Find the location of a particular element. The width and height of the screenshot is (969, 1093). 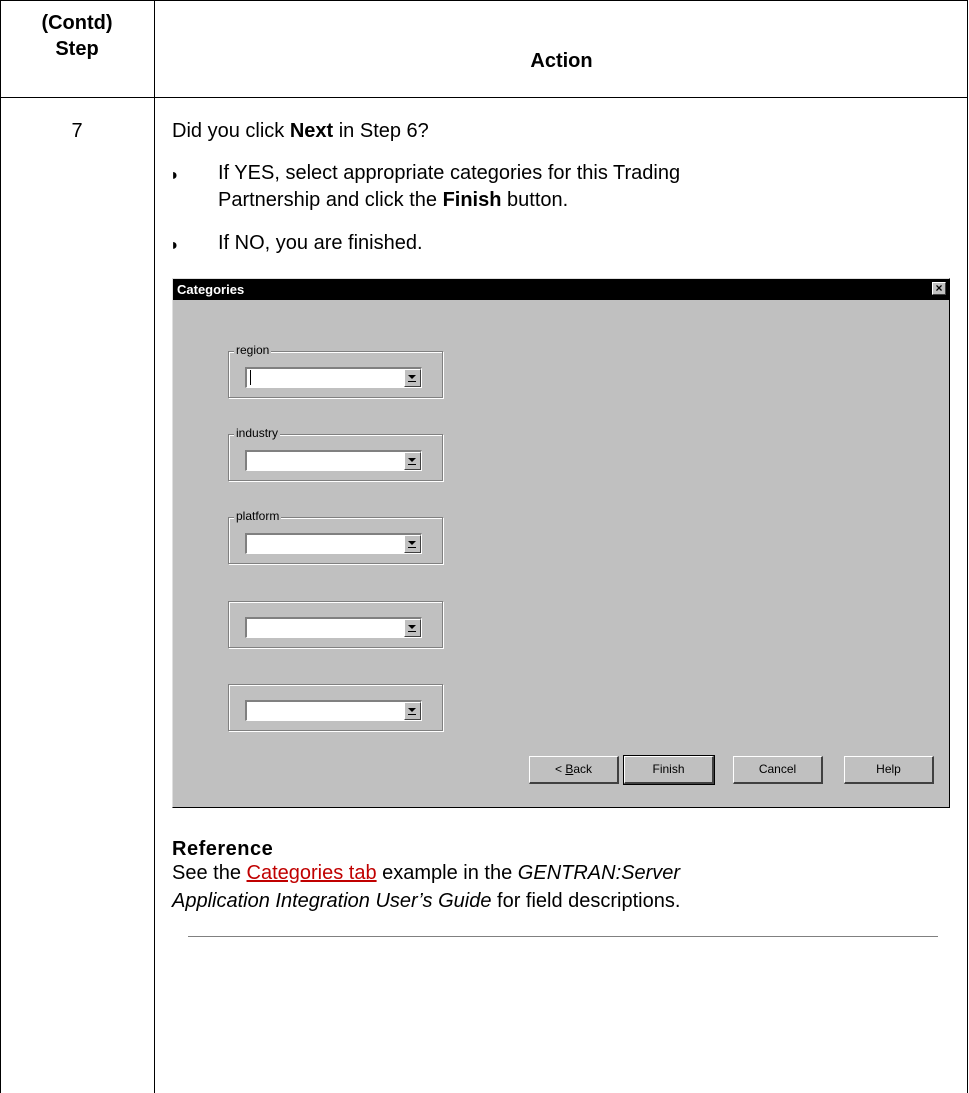

reference-heading: Reference is located at coordinates (223, 849).